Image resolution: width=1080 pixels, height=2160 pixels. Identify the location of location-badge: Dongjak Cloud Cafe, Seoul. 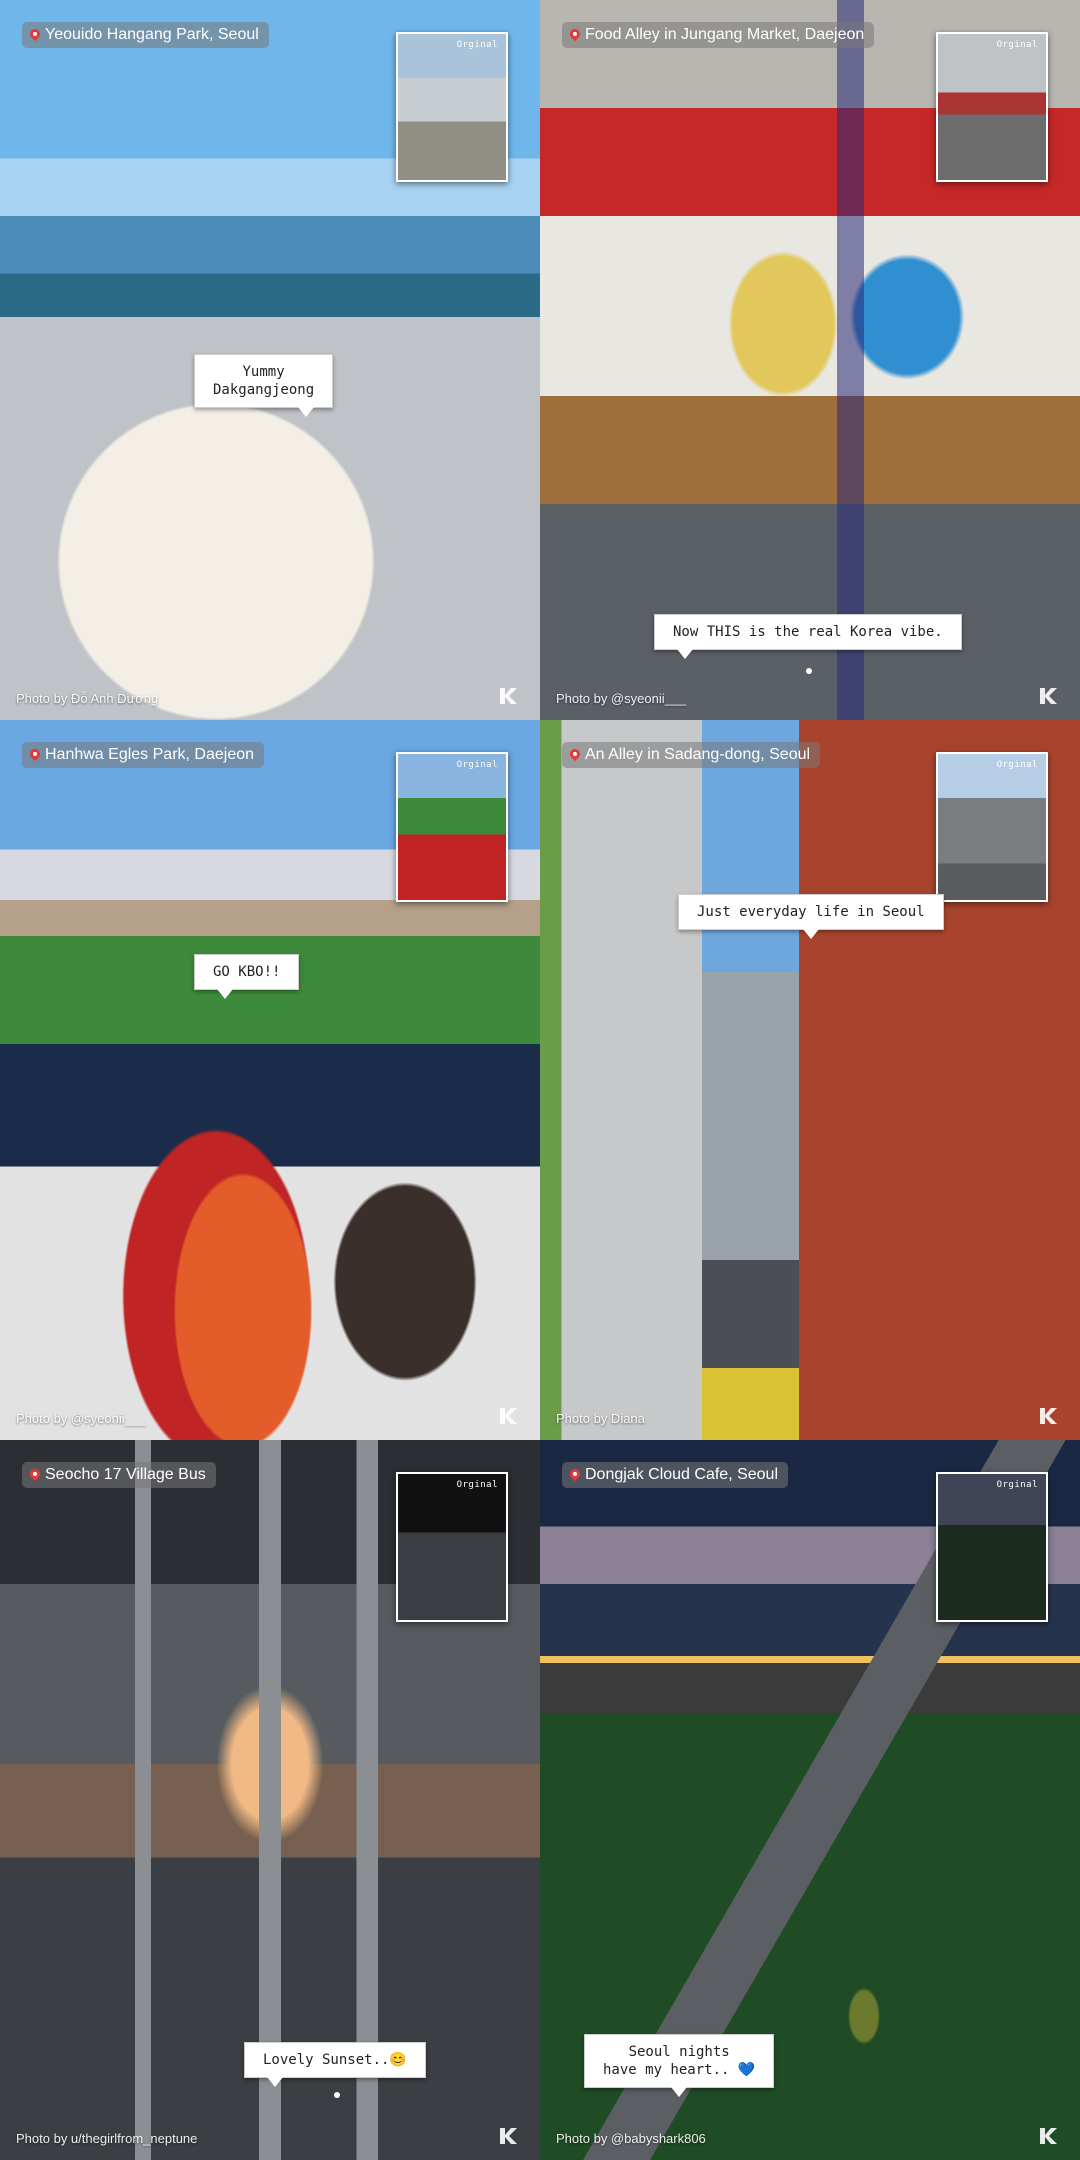
(675, 1475).